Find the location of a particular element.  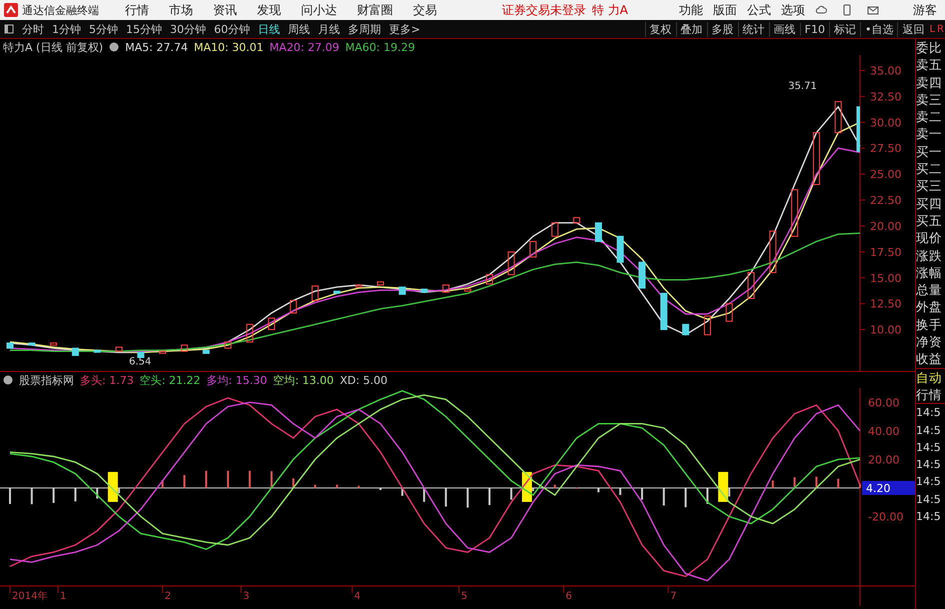

toolbar-button: 画线 is located at coordinates (784, 29).